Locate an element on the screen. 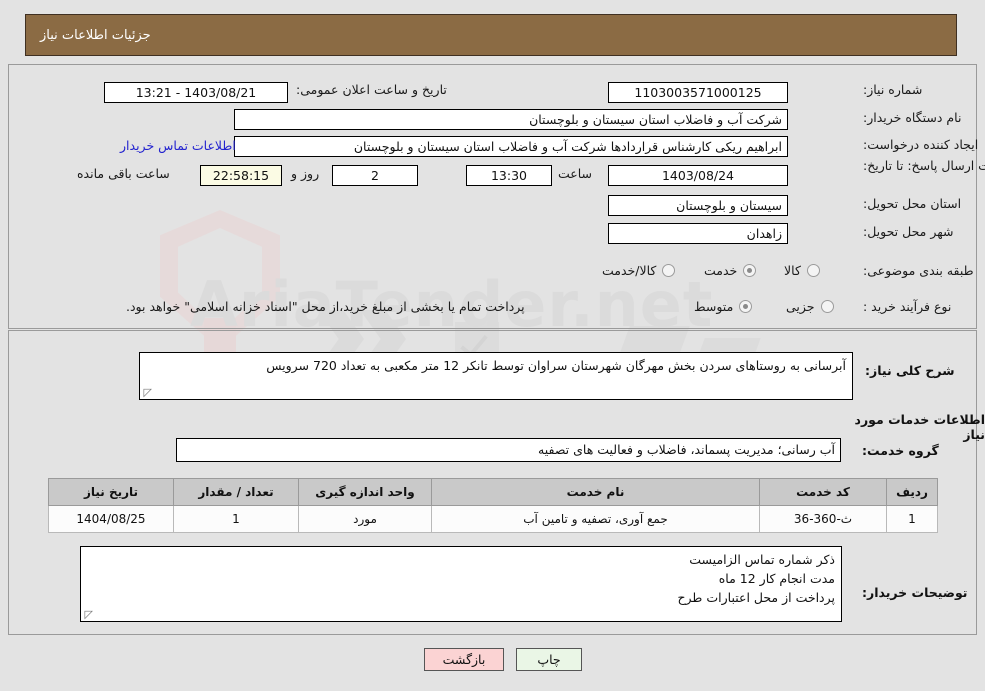 The width and height of the screenshot is (985, 691). days-label-wrap: روز و is located at coordinates (305, 173).